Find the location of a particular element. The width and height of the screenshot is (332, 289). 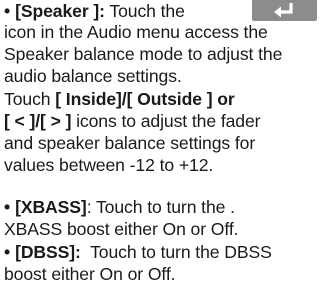

fader-line-1: Touch [ Inside]/[ Outside ] or is located at coordinates (119, 99).